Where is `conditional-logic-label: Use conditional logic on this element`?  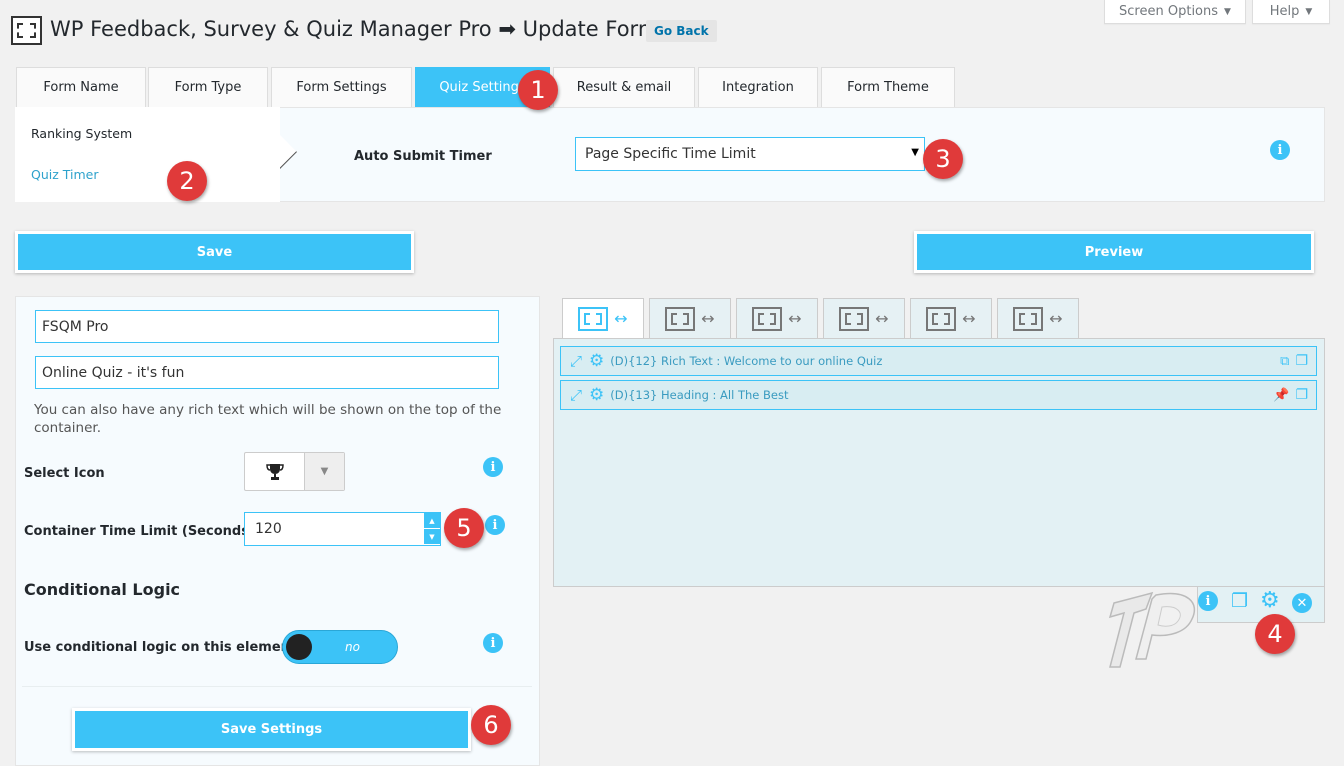
conditional-logic-label: Use conditional logic on this element is located at coordinates (160, 647).